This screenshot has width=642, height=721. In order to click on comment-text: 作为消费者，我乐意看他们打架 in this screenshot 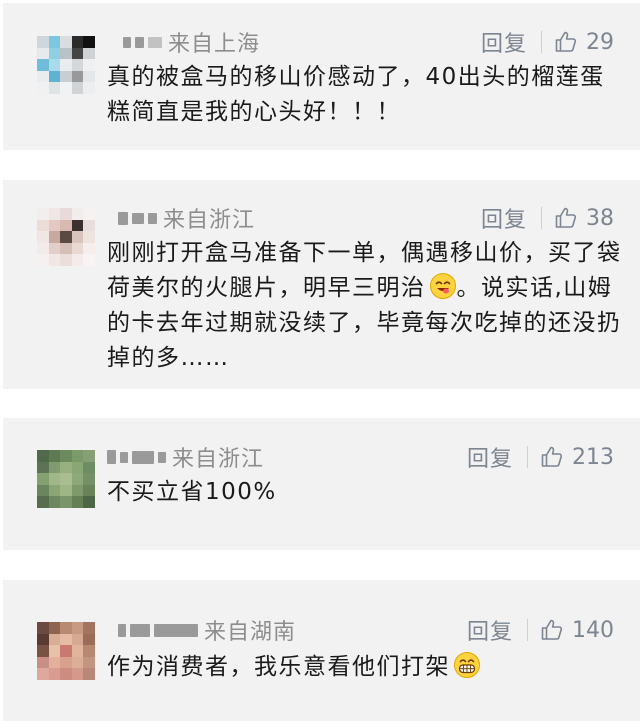, I will do `click(367, 667)`.